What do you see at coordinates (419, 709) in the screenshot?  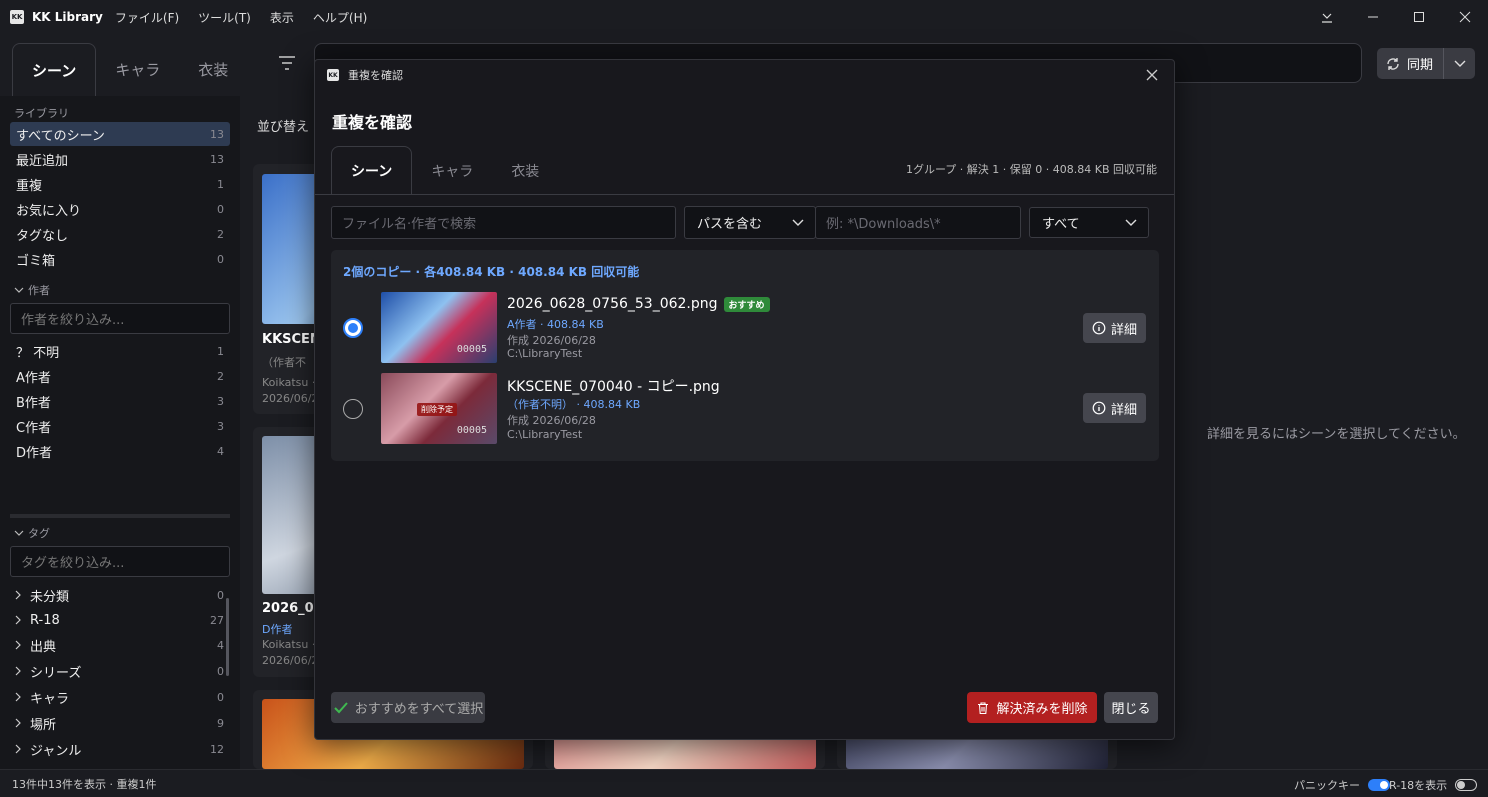 I see `select-recommended-label: おすすめをすべて選択` at bounding box center [419, 709].